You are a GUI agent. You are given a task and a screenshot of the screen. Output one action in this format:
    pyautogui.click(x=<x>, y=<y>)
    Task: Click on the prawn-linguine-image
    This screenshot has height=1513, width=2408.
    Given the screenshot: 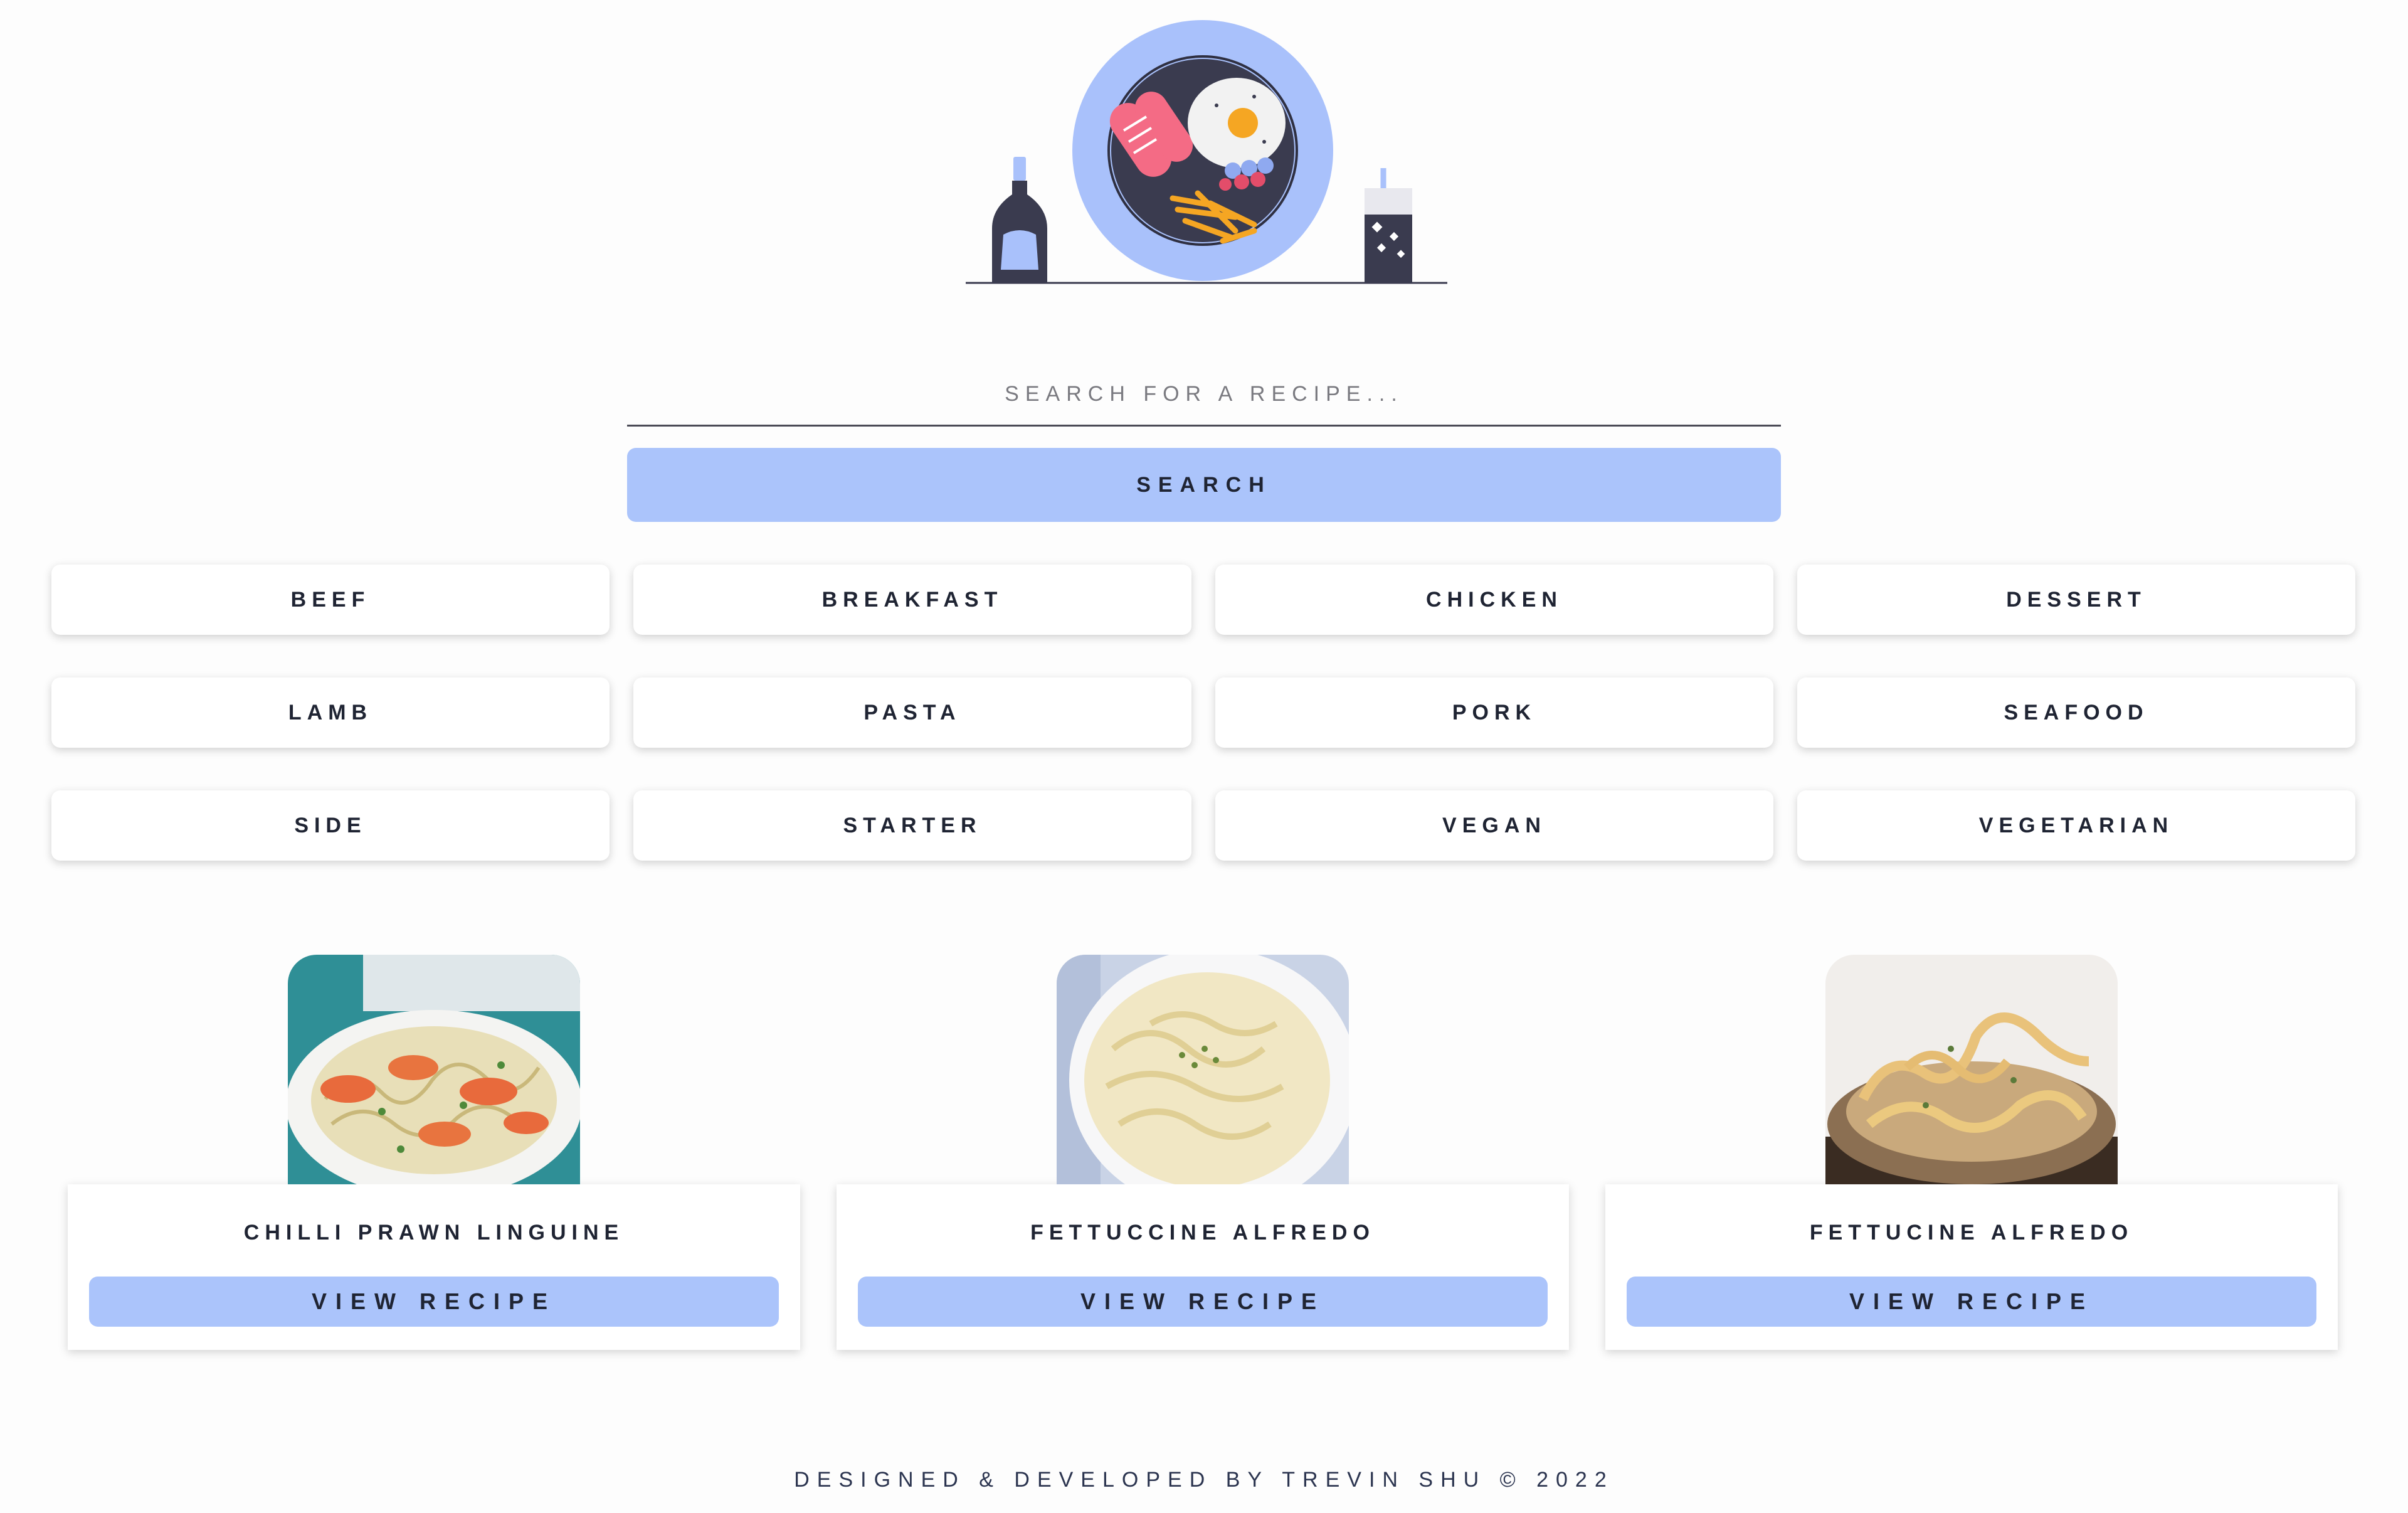 What is the action you would take?
    pyautogui.click(x=434, y=1069)
    